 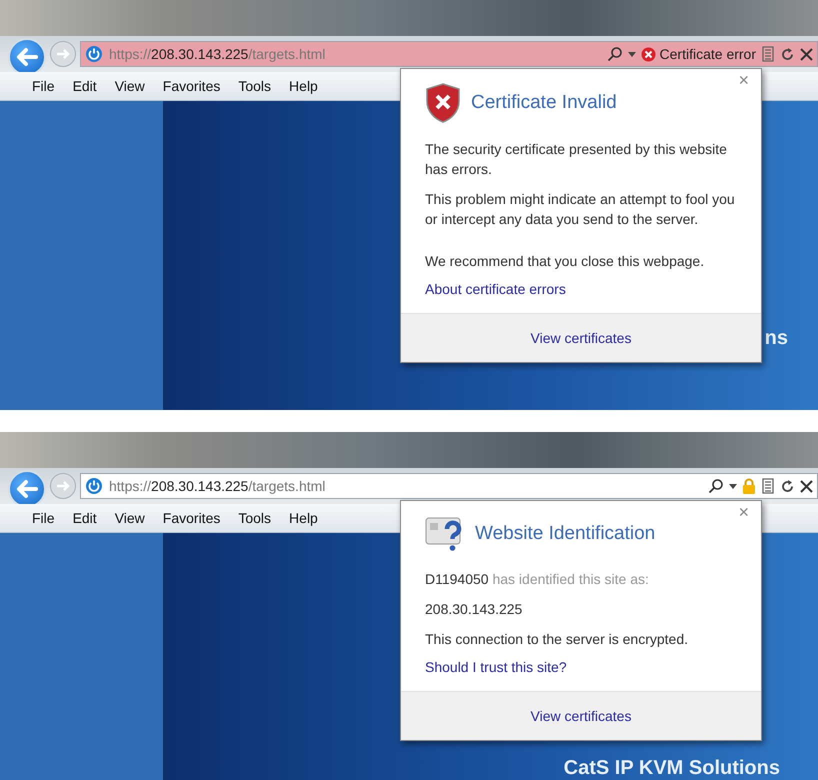 What do you see at coordinates (557, 639) in the screenshot?
I see `popup-text: This connection to the server is encrypted.` at bounding box center [557, 639].